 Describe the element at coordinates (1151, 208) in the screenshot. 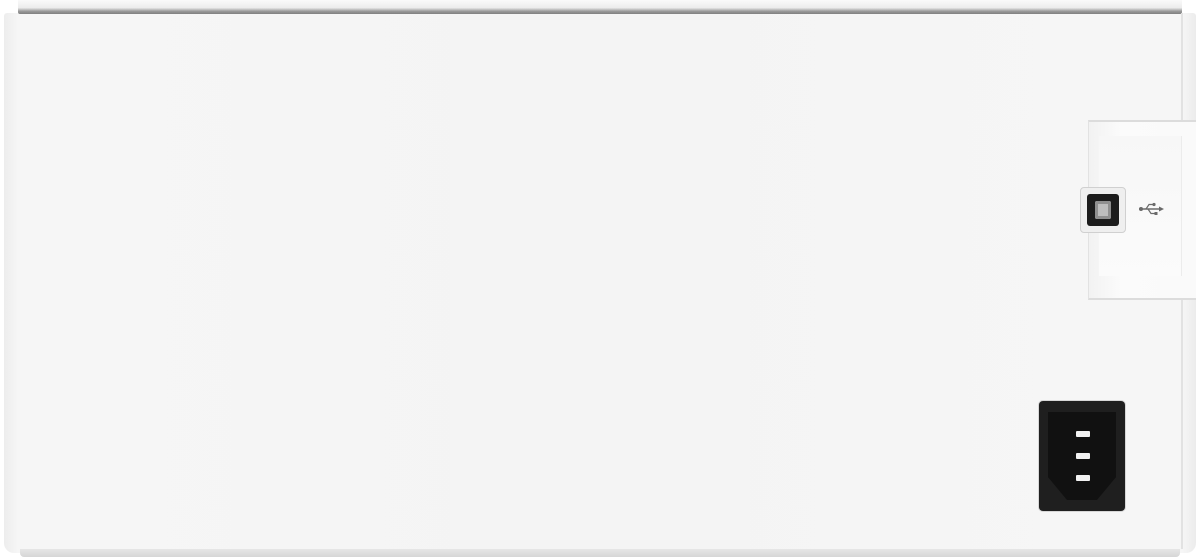

I see `usb-icon` at that location.